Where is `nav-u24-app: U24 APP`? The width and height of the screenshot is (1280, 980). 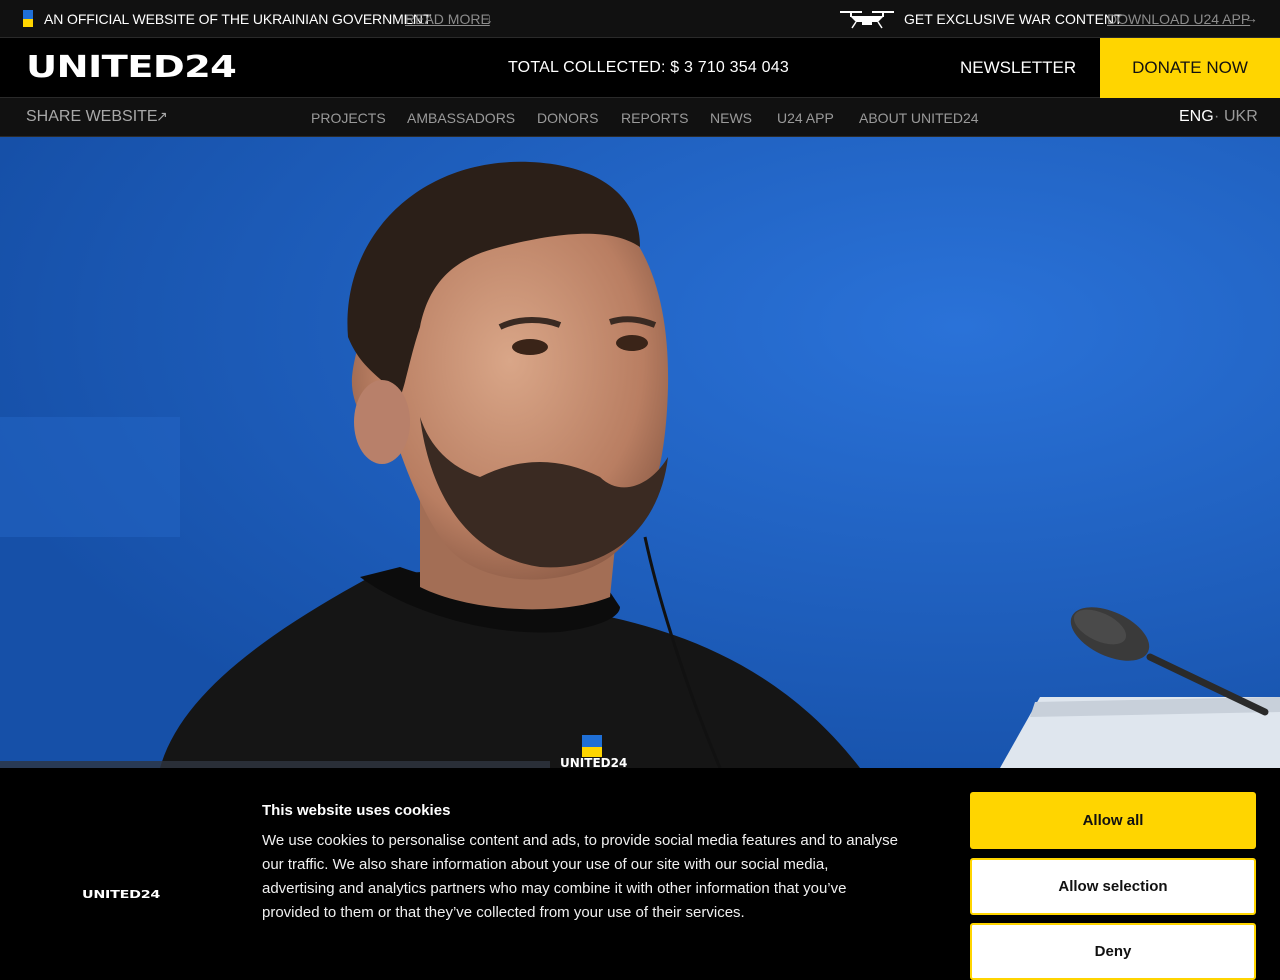 nav-u24-app: U24 APP is located at coordinates (805, 118).